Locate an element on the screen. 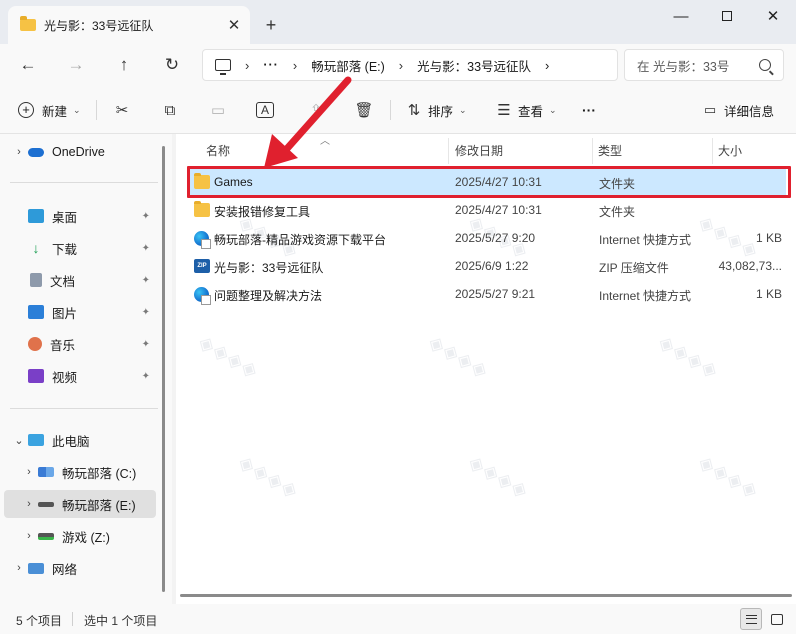  maximize-button is located at coordinates (727, 16).